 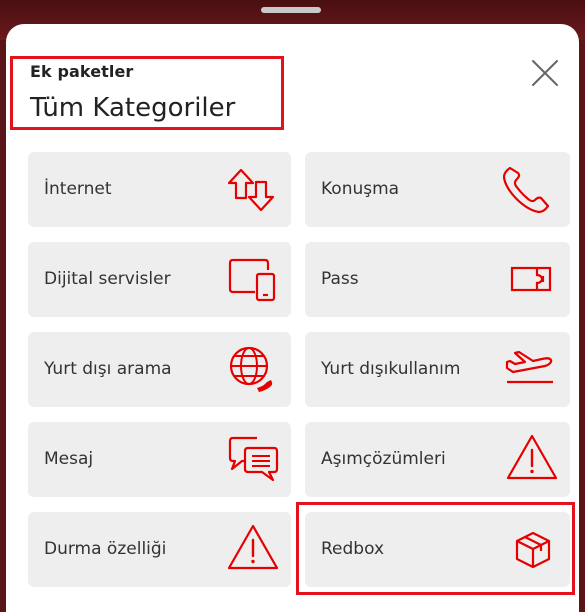 What do you see at coordinates (340, 279) in the screenshot?
I see `category-label: Pass` at bounding box center [340, 279].